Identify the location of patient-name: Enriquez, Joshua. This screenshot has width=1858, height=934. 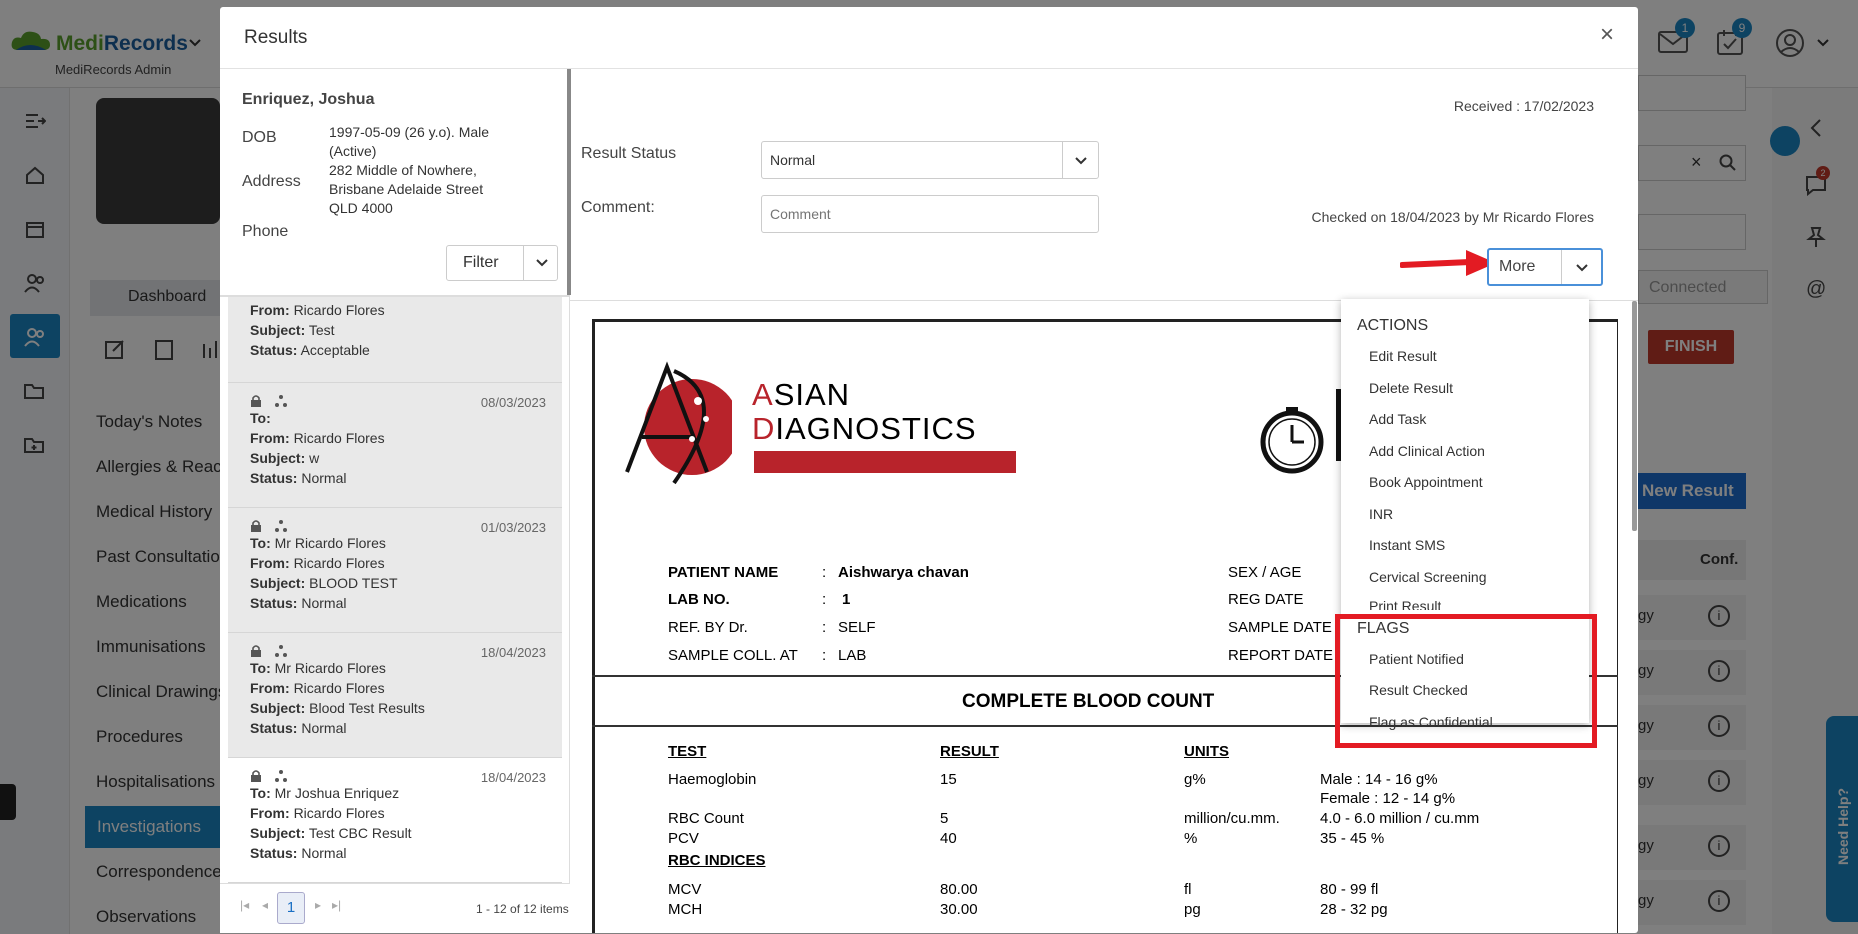
(308, 99).